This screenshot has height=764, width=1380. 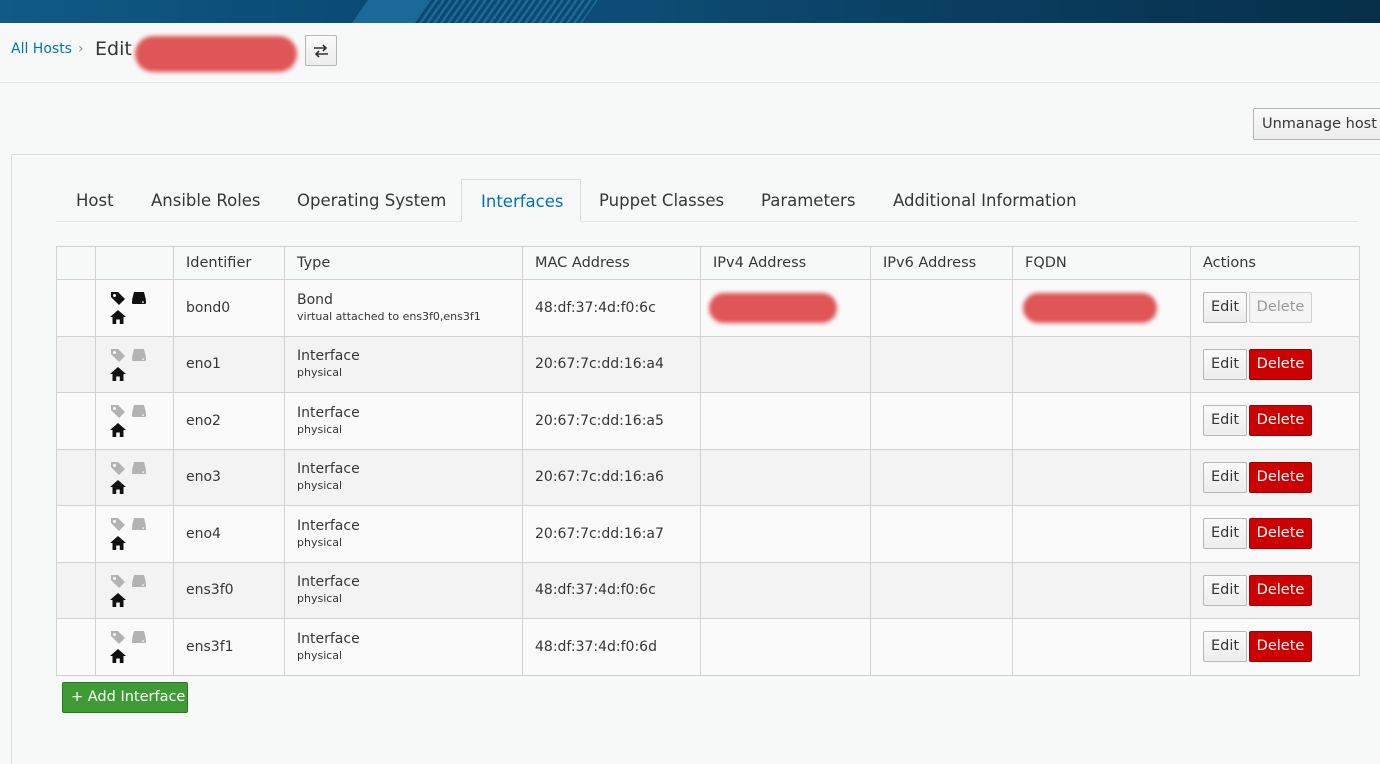 What do you see at coordinates (661, 200) in the screenshot?
I see `tab-puppet-classes: Puppet Classes` at bounding box center [661, 200].